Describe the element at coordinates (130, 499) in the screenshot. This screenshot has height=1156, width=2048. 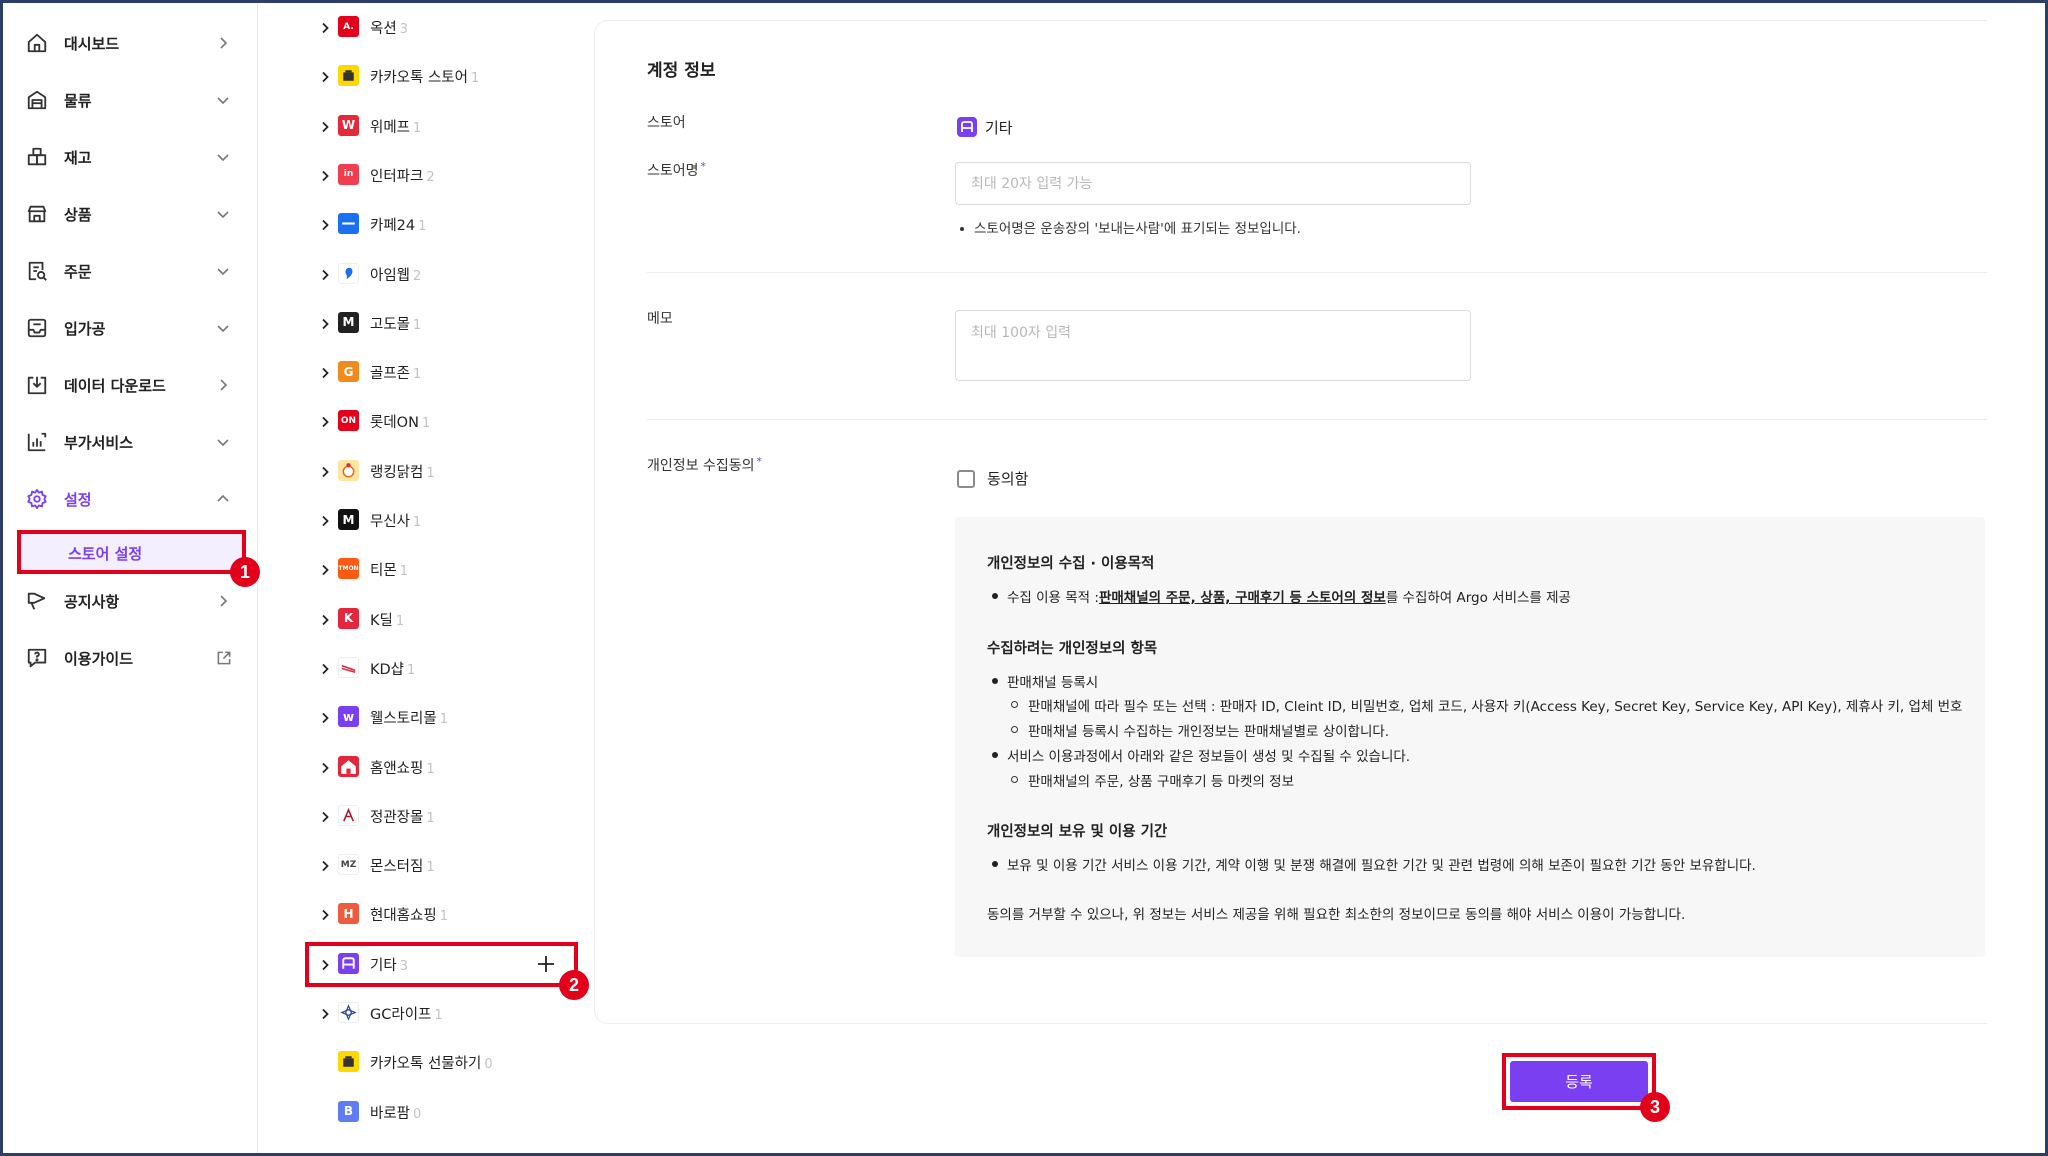
I see `sidebar-item-settings: 설정` at that location.